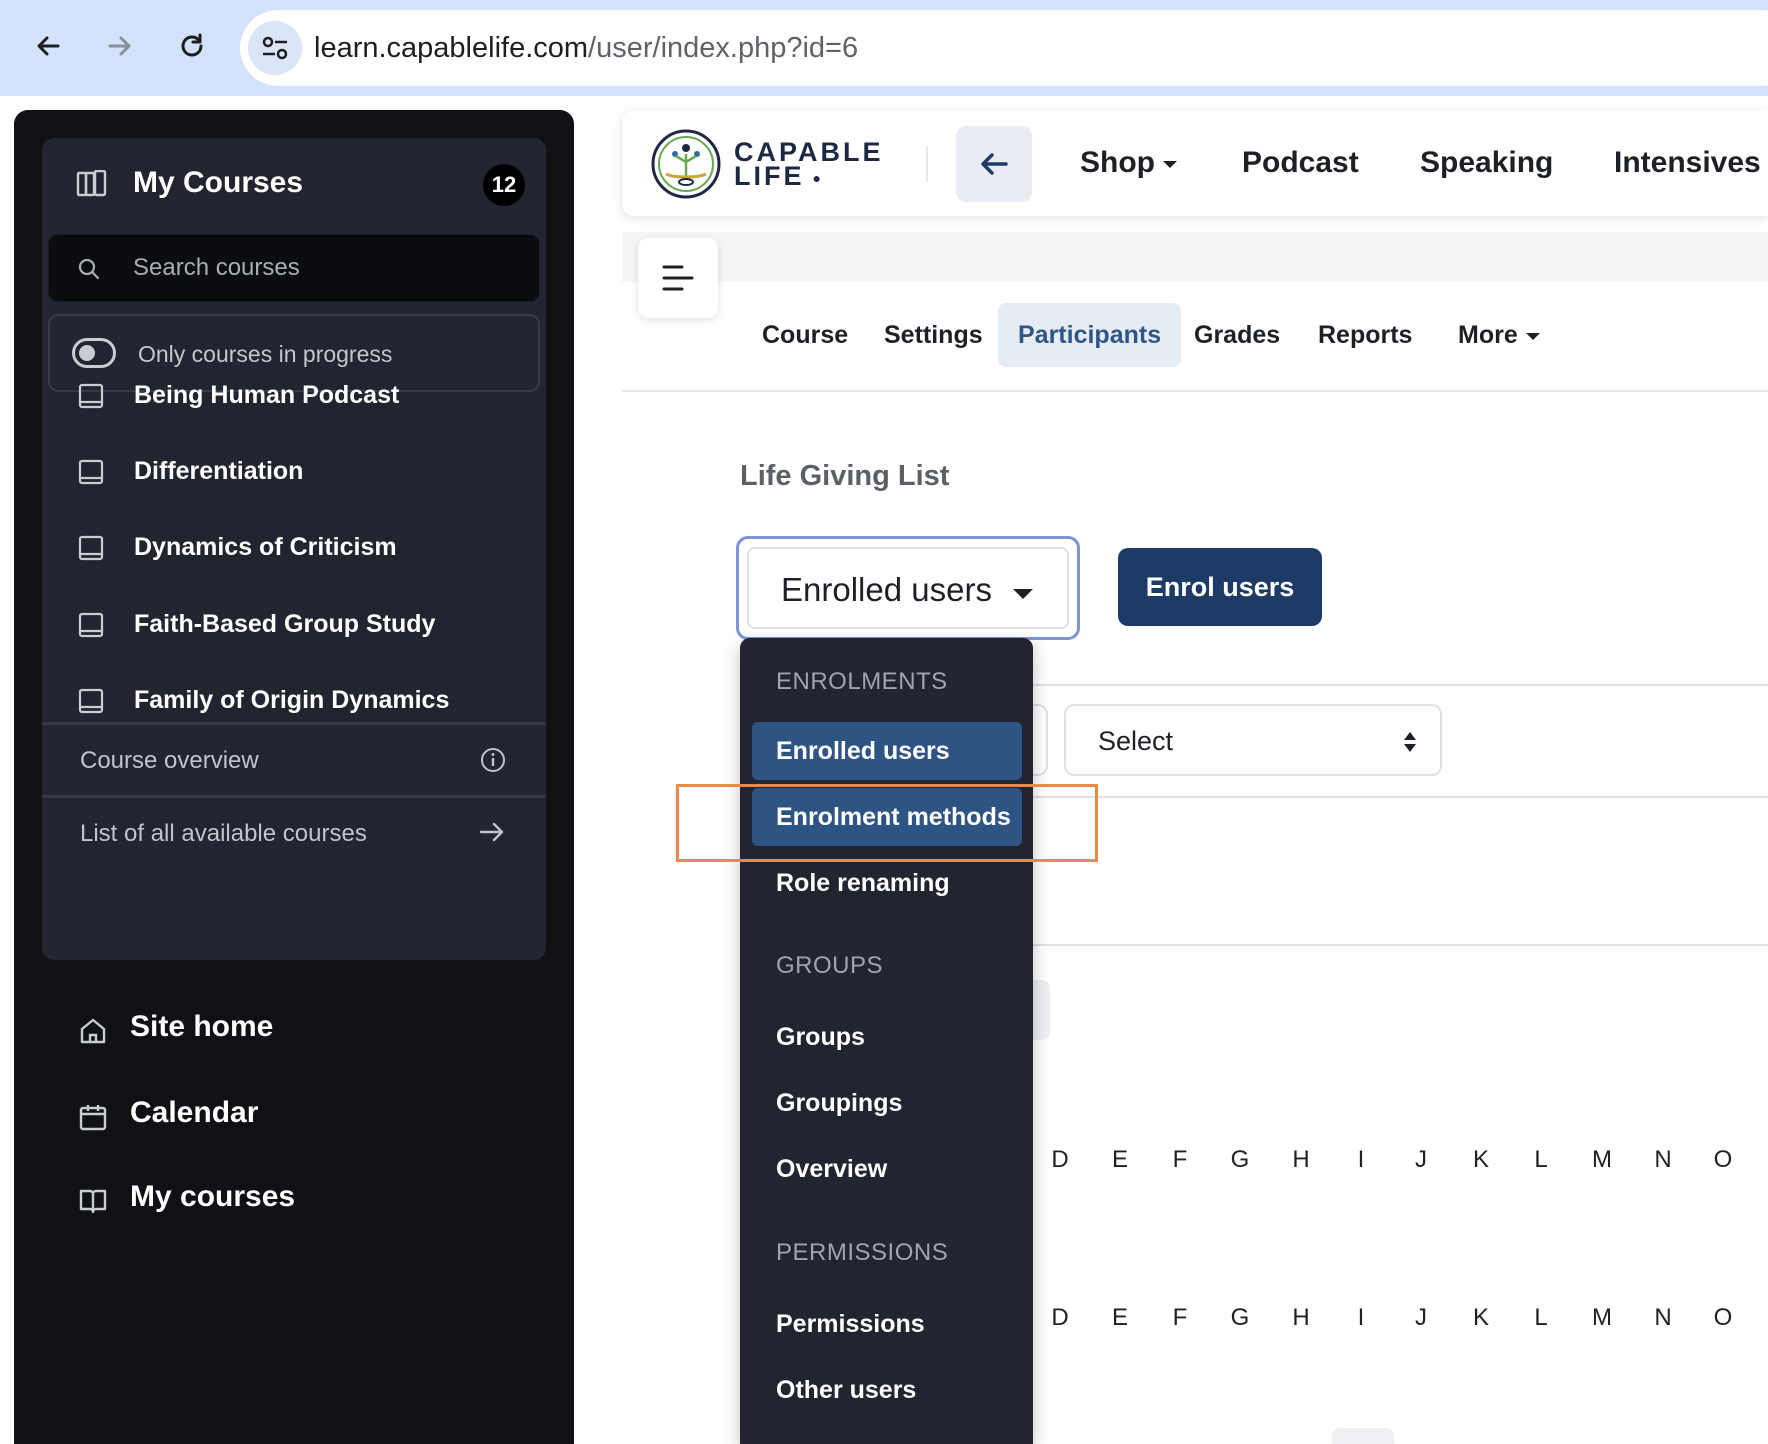 The height and width of the screenshot is (1444, 1768). I want to click on nav-intensives: Intensives, so click(1687, 163).